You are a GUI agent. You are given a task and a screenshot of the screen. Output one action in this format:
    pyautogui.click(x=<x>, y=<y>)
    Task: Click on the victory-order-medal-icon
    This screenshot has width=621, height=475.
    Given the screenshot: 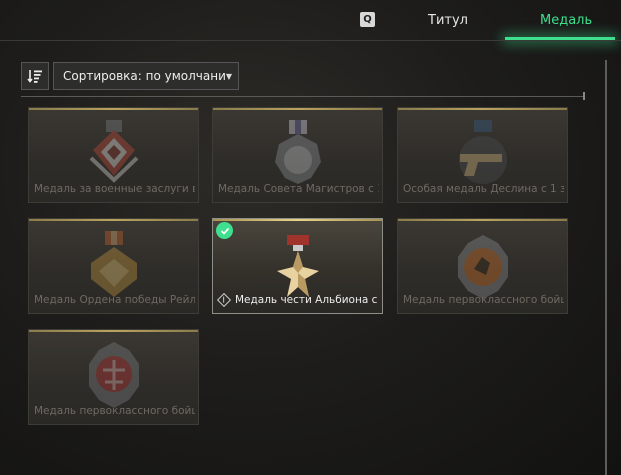 What is the action you would take?
    pyautogui.click(x=113, y=264)
    